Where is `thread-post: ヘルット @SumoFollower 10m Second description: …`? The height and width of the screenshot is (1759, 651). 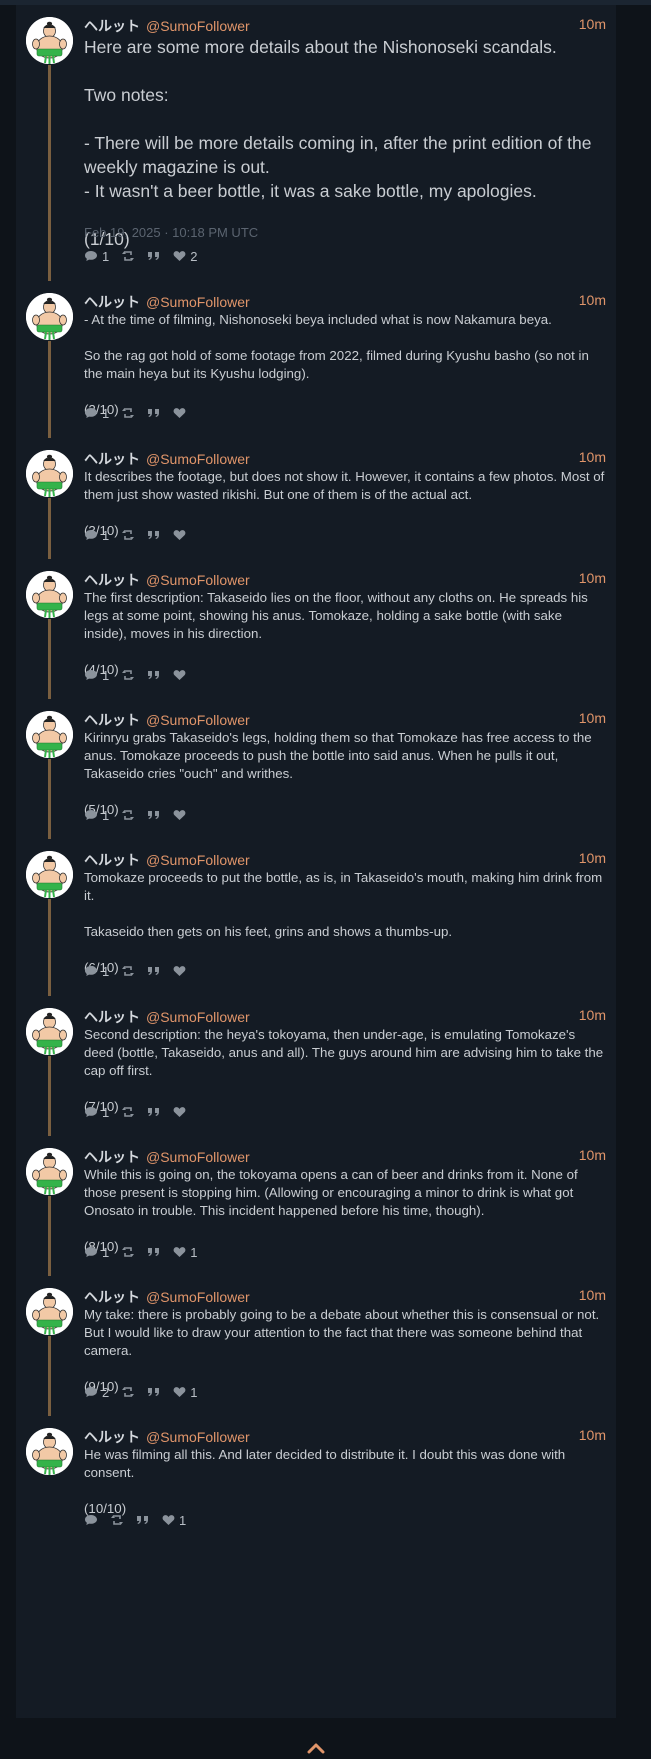
thread-post: ヘルット @SumoFollower 10m Second description: … is located at coordinates (316, 1066).